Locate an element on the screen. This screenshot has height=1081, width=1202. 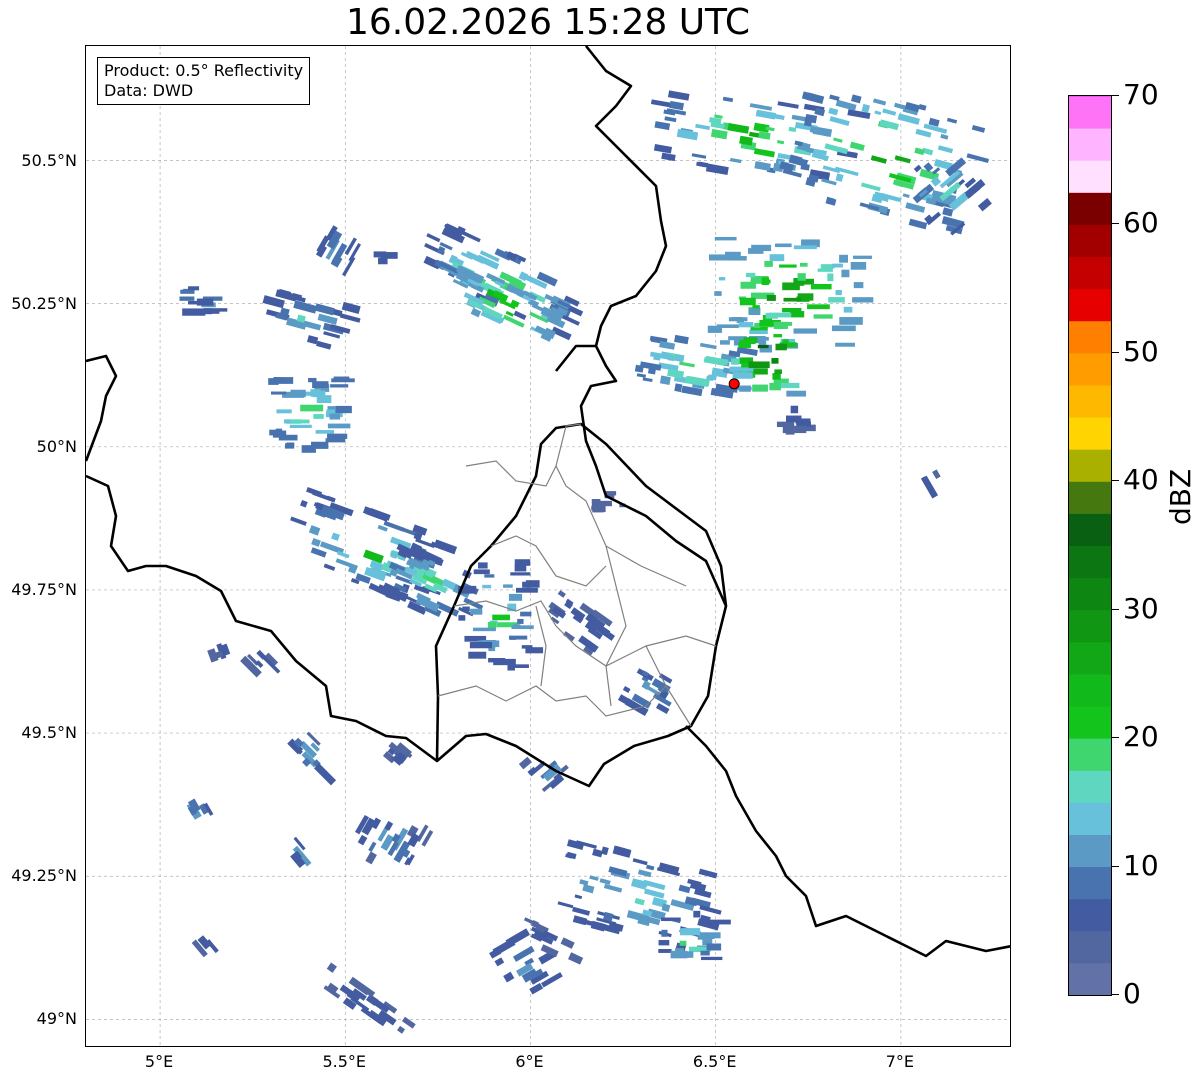
colorbar-label: dBZ is located at coordinates (1180, 496).